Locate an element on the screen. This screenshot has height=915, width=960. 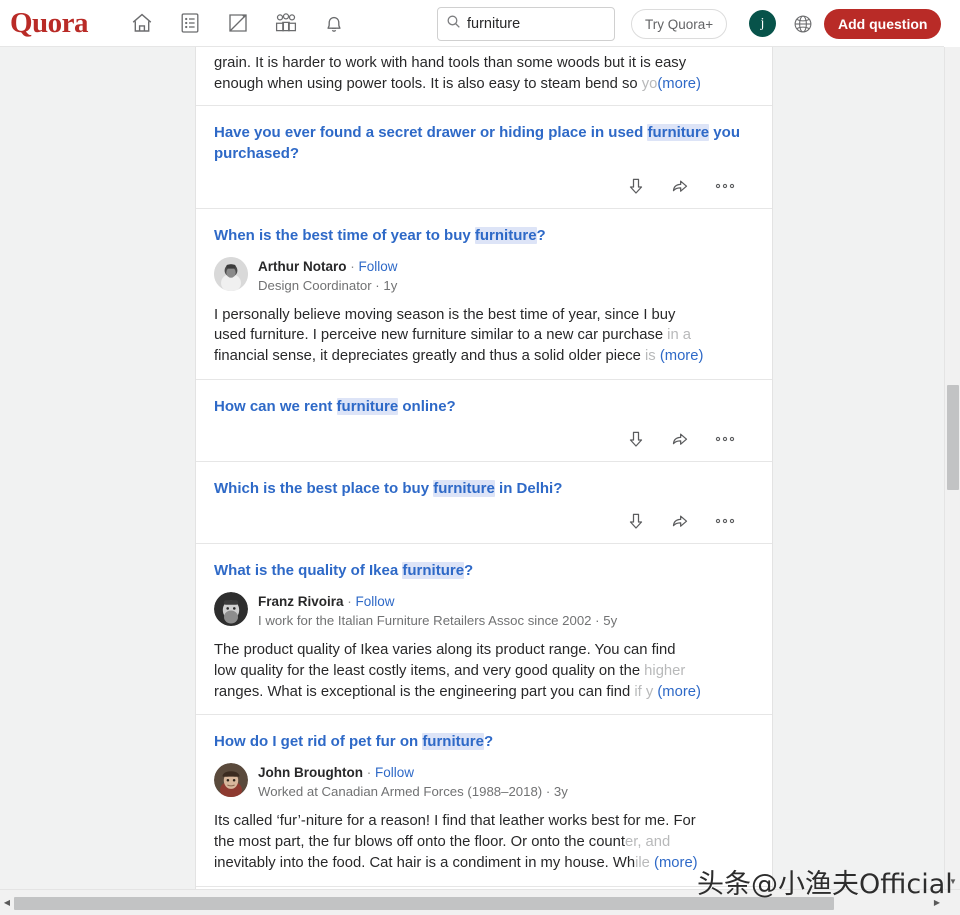
author-name: John Broughton is located at coordinates (310, 772).